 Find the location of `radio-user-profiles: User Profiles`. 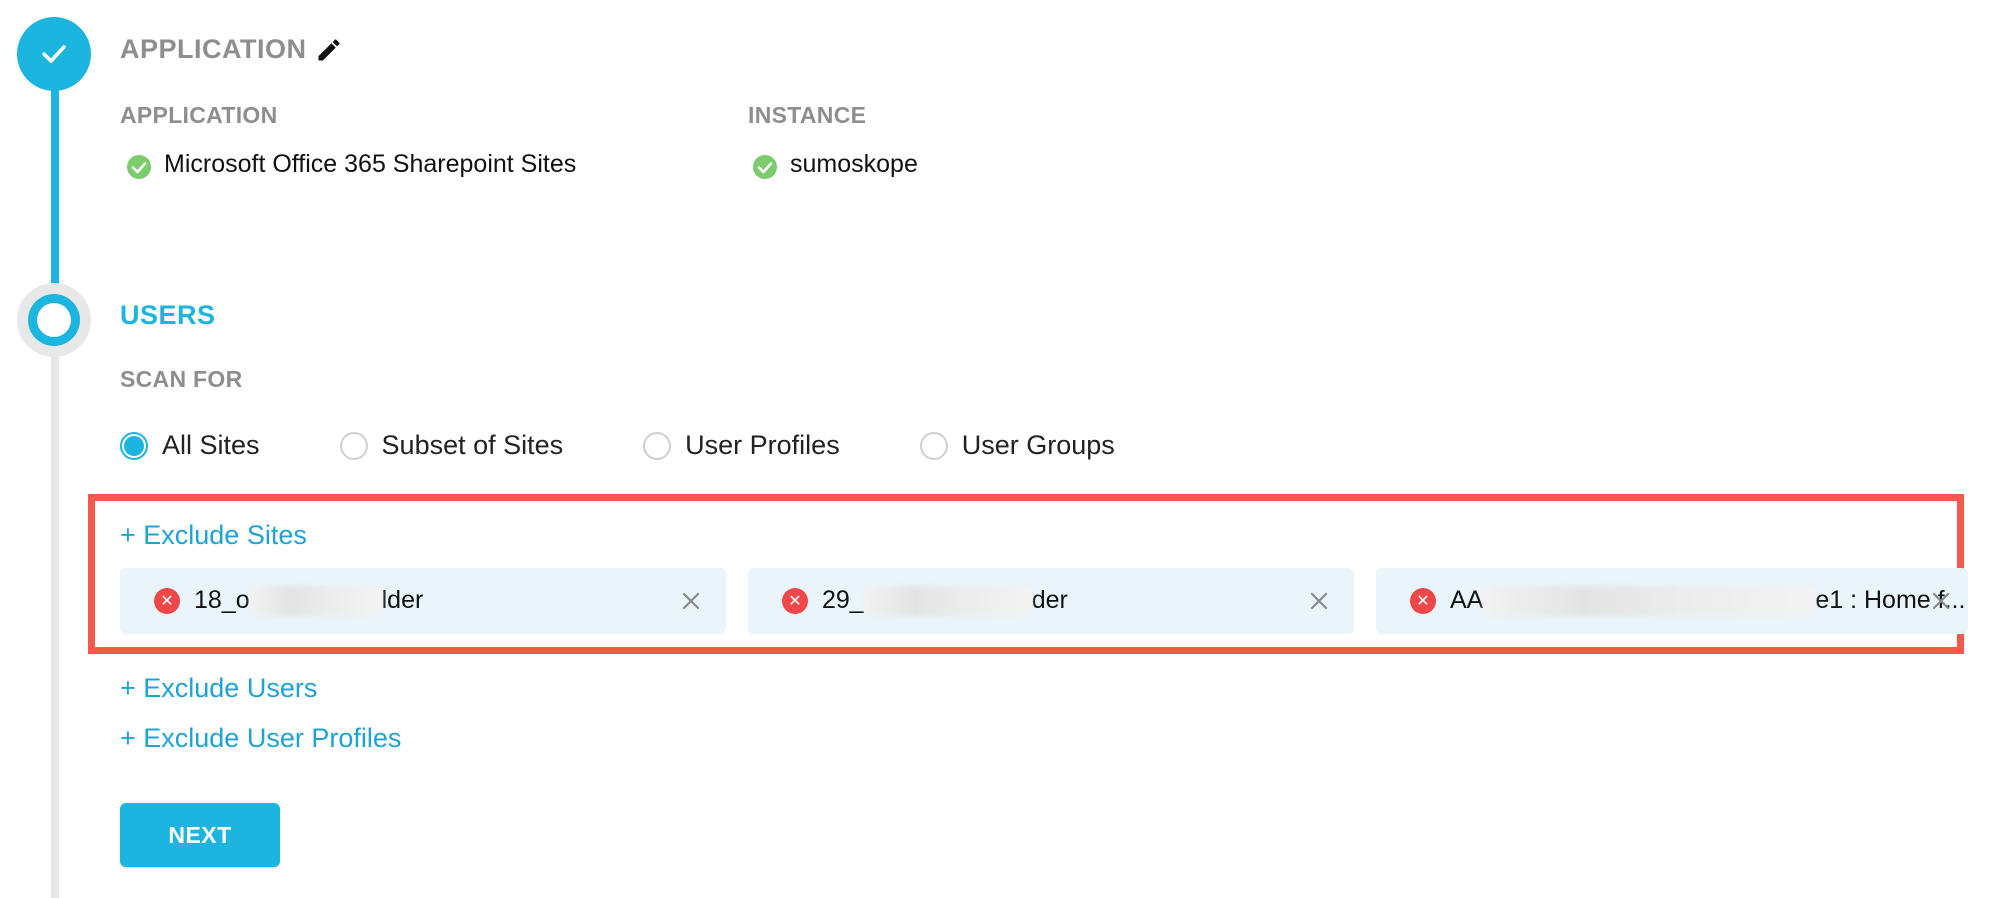

radio-user-profiles: User Profiles is located at coordinates (741, 445).